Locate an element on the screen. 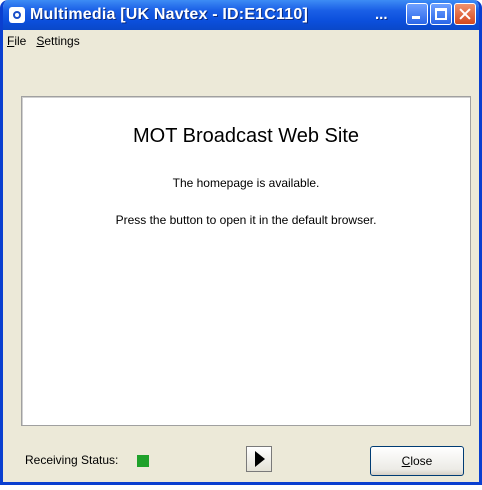 The image size is (482, 490). maximize-button is located at coordinates (441, 14).